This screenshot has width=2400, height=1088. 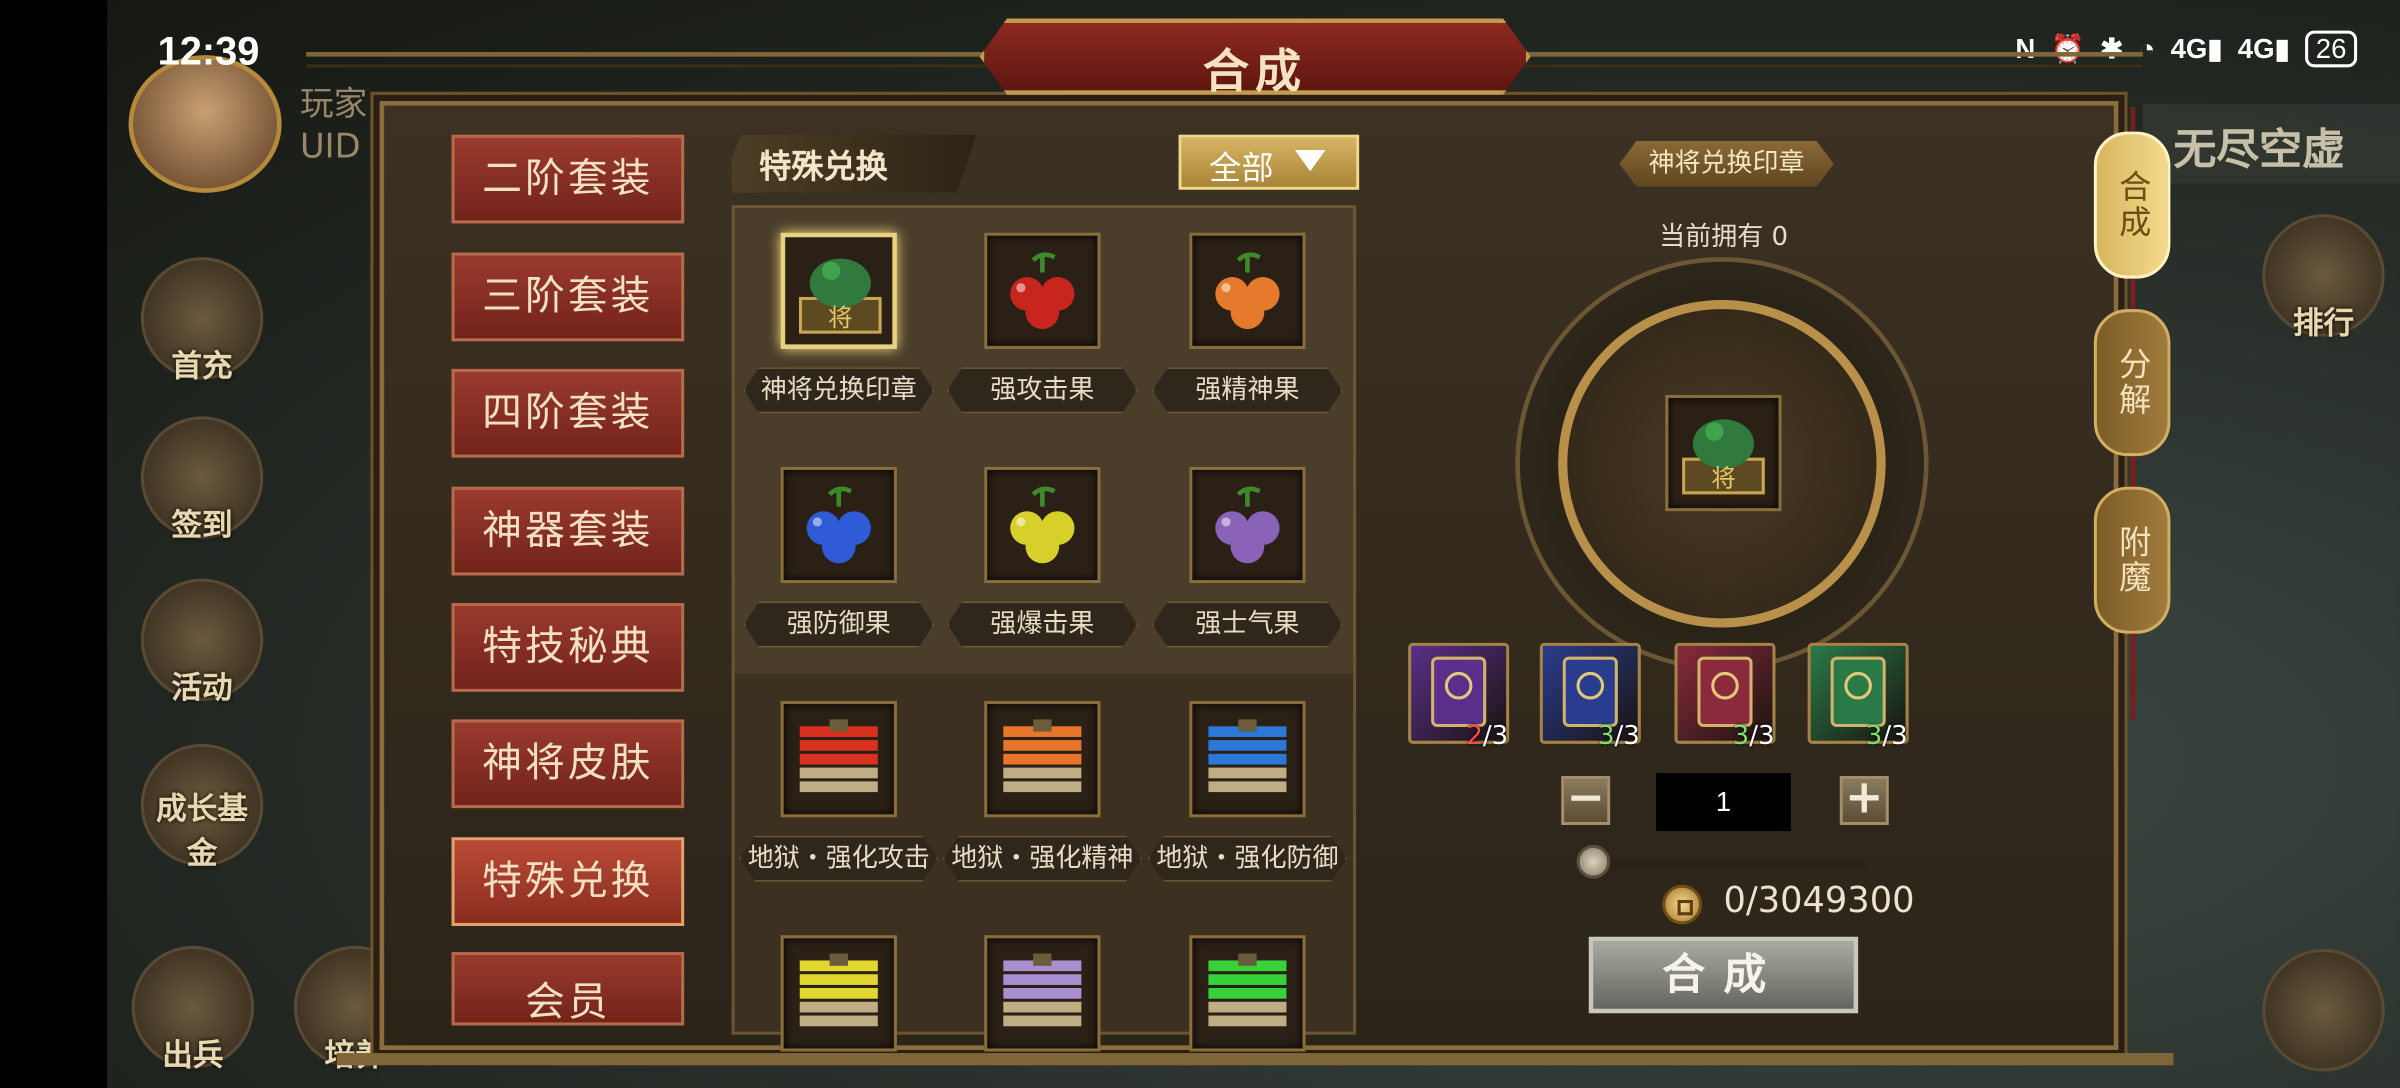 I want to click on result-item-slot: 将, so click(x=1723, y=453).